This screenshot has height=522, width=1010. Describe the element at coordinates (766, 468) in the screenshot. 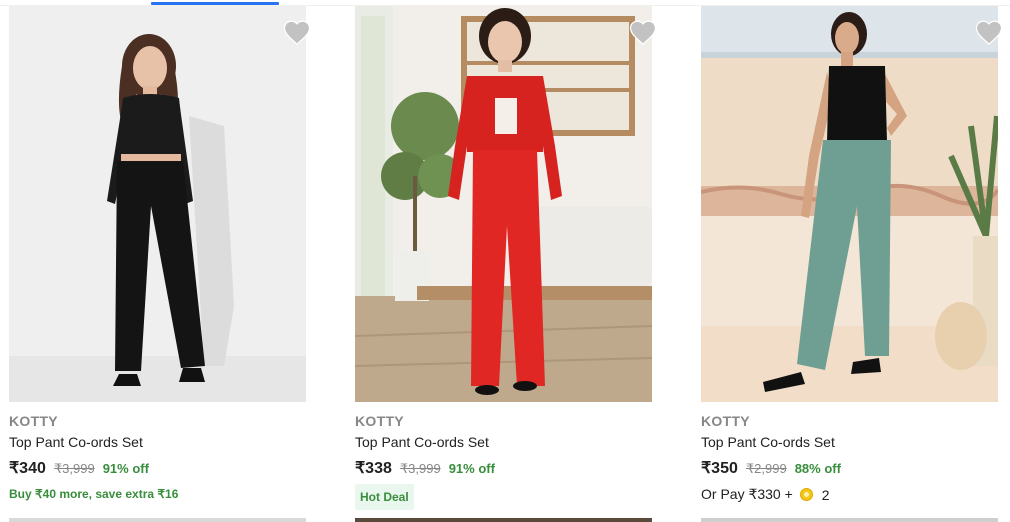

I see `original-price: ₹2,999` at that location.